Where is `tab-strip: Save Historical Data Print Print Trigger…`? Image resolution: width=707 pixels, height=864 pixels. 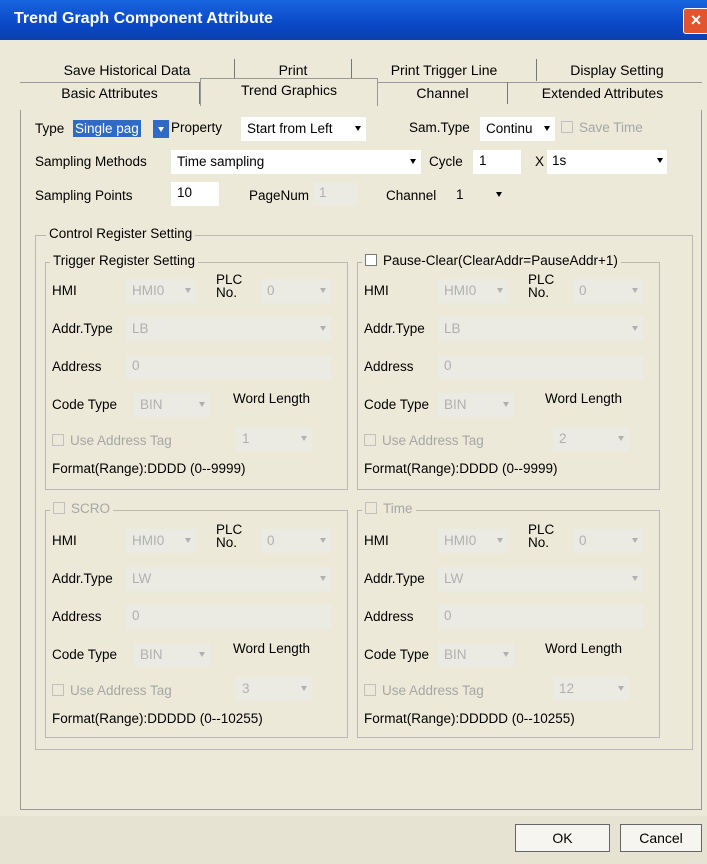 tab-strip: Save Historical Data Print Print Trigger… is located at coordinates (361, 84).